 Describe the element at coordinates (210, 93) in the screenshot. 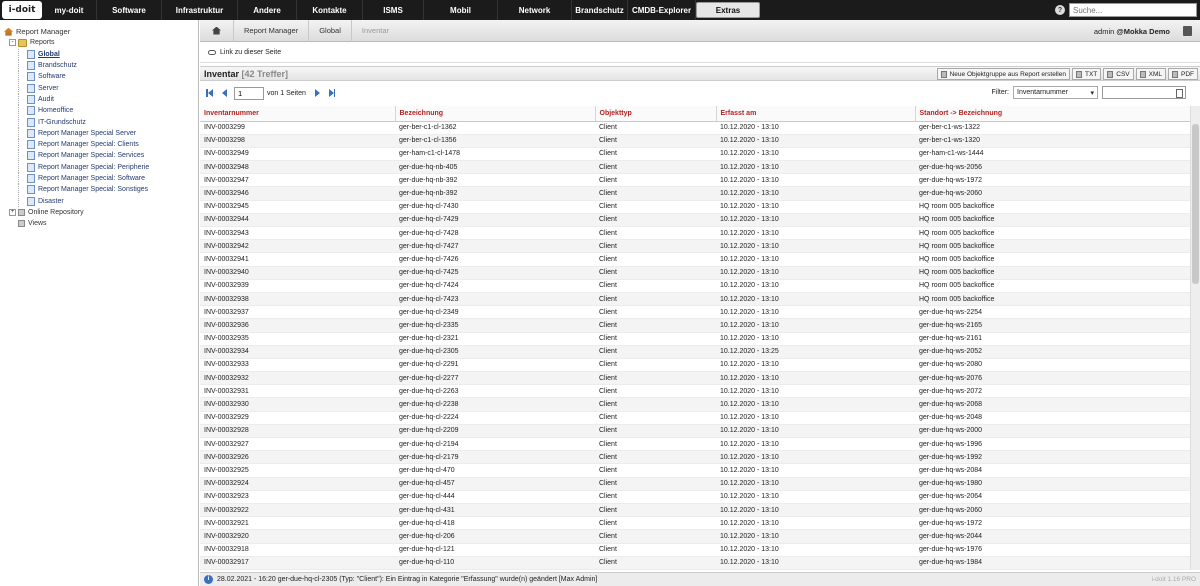

I see `first-page-icon` at that location.